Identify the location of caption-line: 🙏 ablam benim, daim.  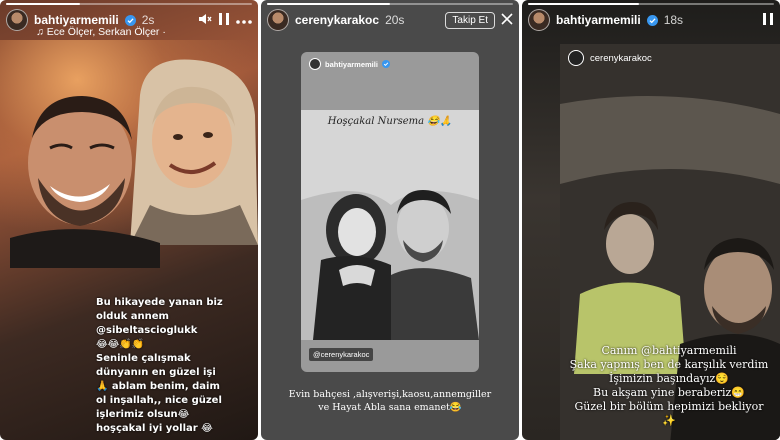
(158, 386).